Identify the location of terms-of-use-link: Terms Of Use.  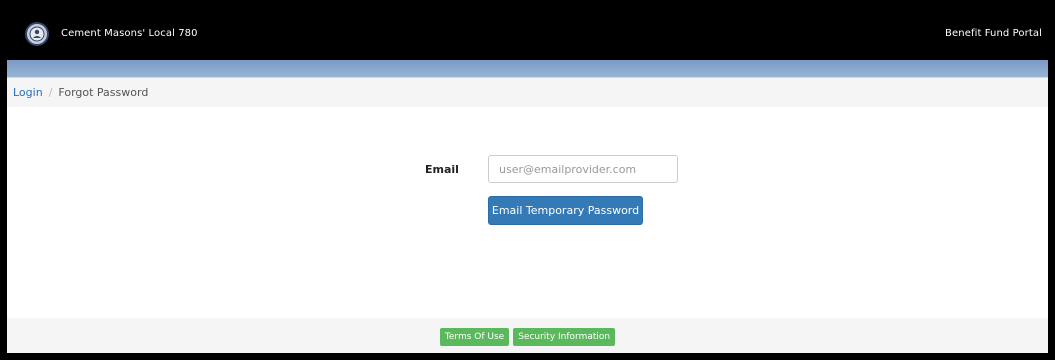
(474, 336).